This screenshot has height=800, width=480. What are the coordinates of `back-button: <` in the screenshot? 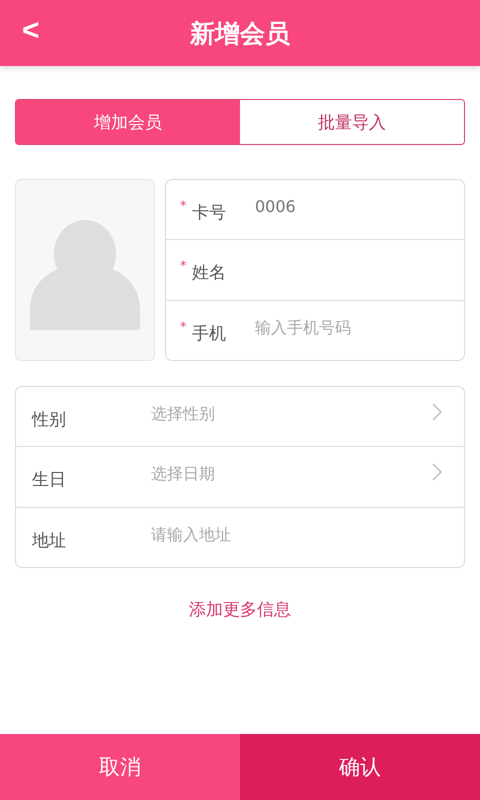 It's located at (31, 31).